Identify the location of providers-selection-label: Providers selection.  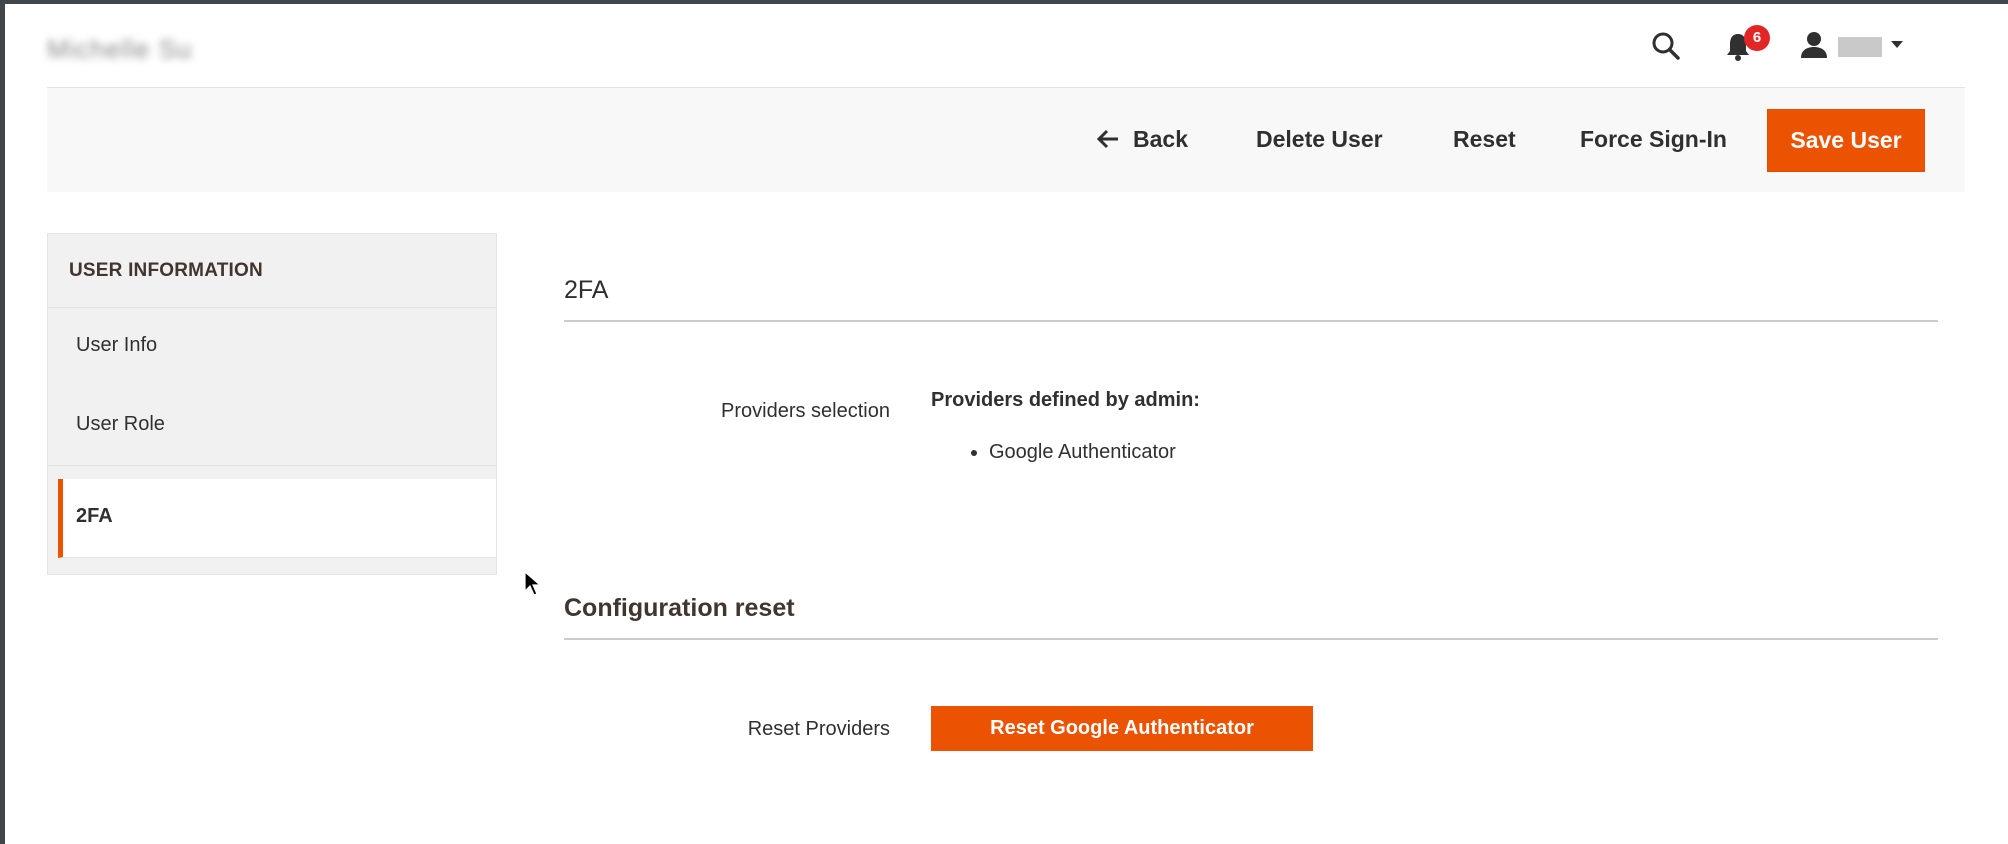
(805, 411).